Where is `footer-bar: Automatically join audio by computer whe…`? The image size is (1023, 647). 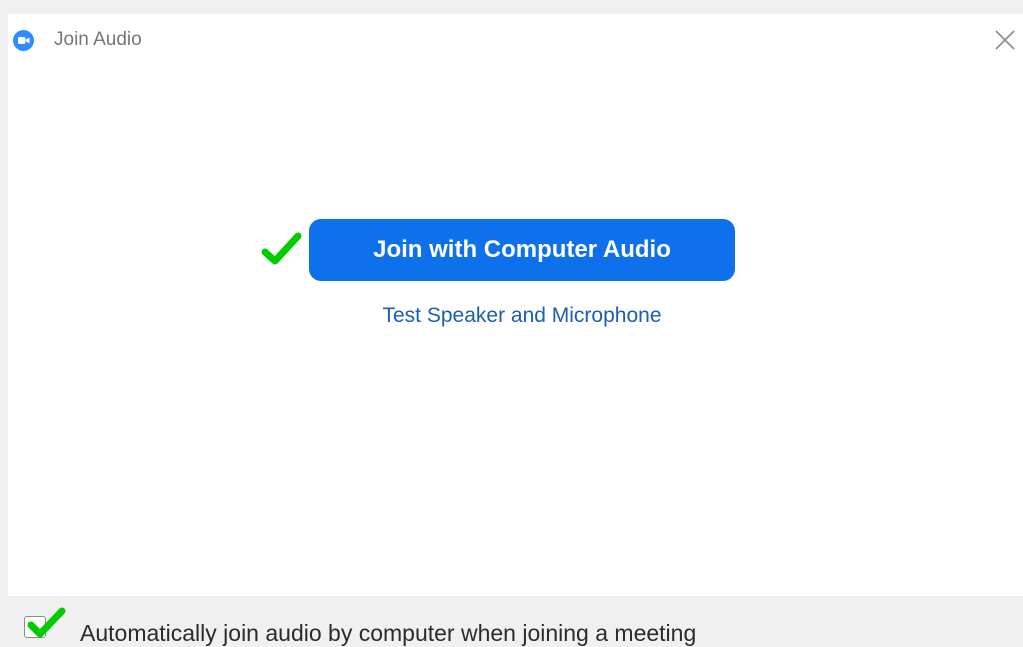 footer-bar: Automatically join audio by computer whe… is located at coordinates (511, 621).